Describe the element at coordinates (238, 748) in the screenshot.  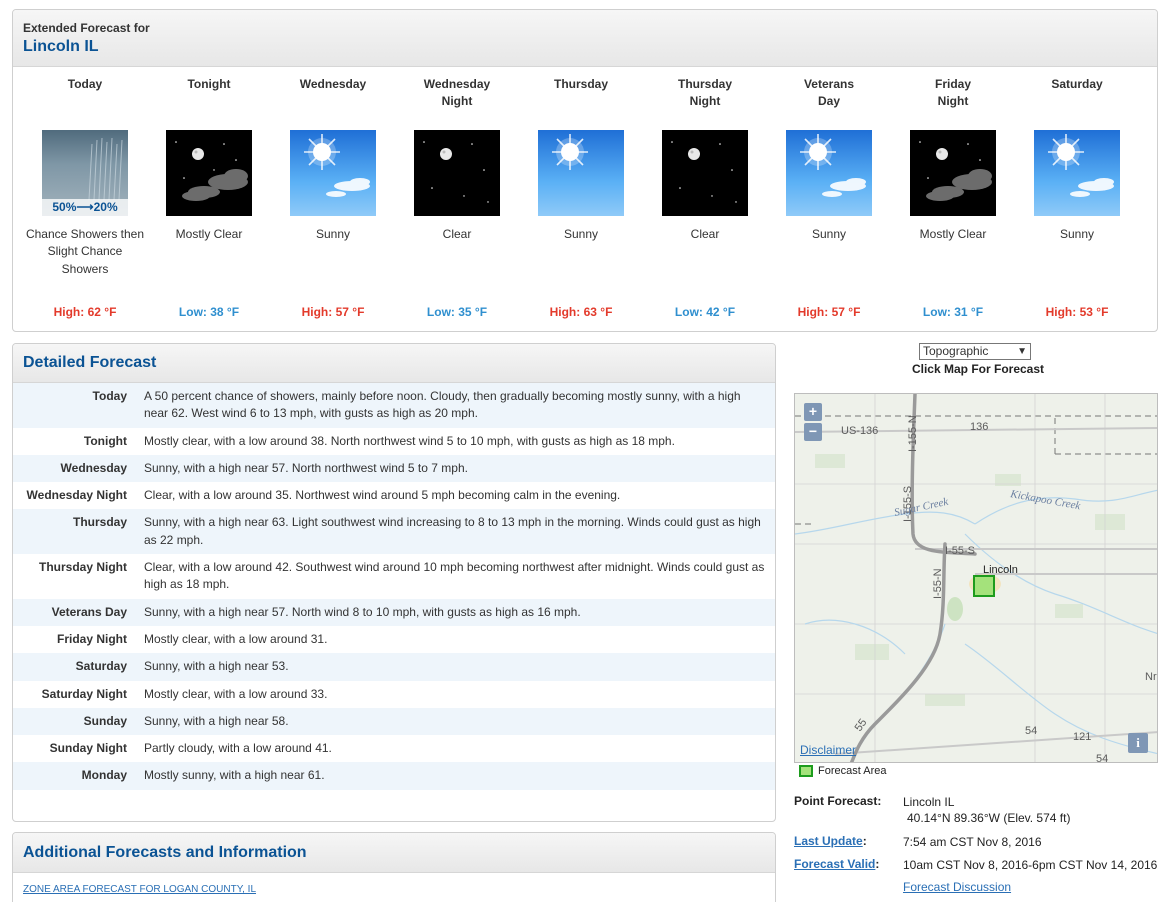
I see `detail-text: Partly cloudy, with a low around 41.` at that location.